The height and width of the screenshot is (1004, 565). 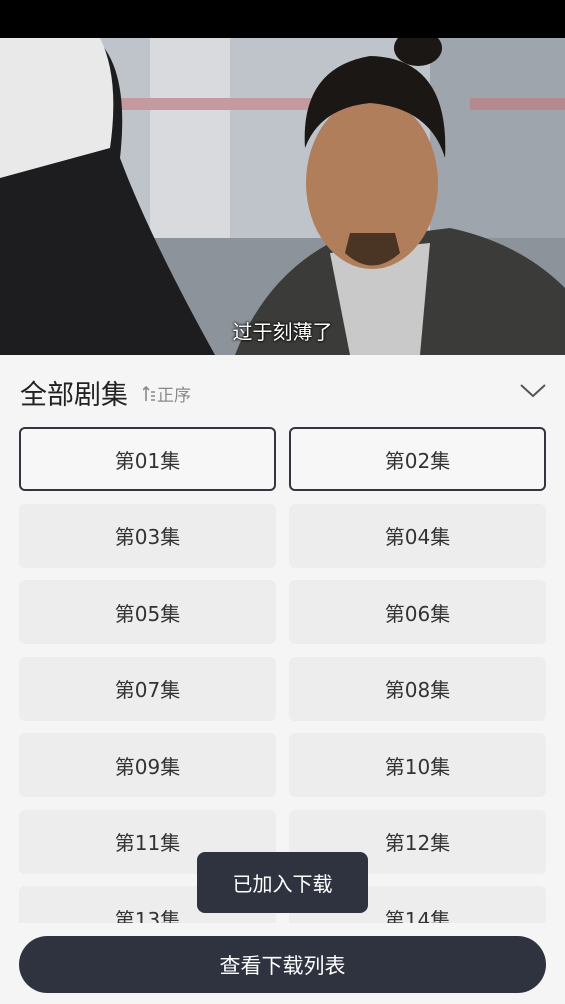 I want to click on collapse-panel-button, so click(x=533, y=390).